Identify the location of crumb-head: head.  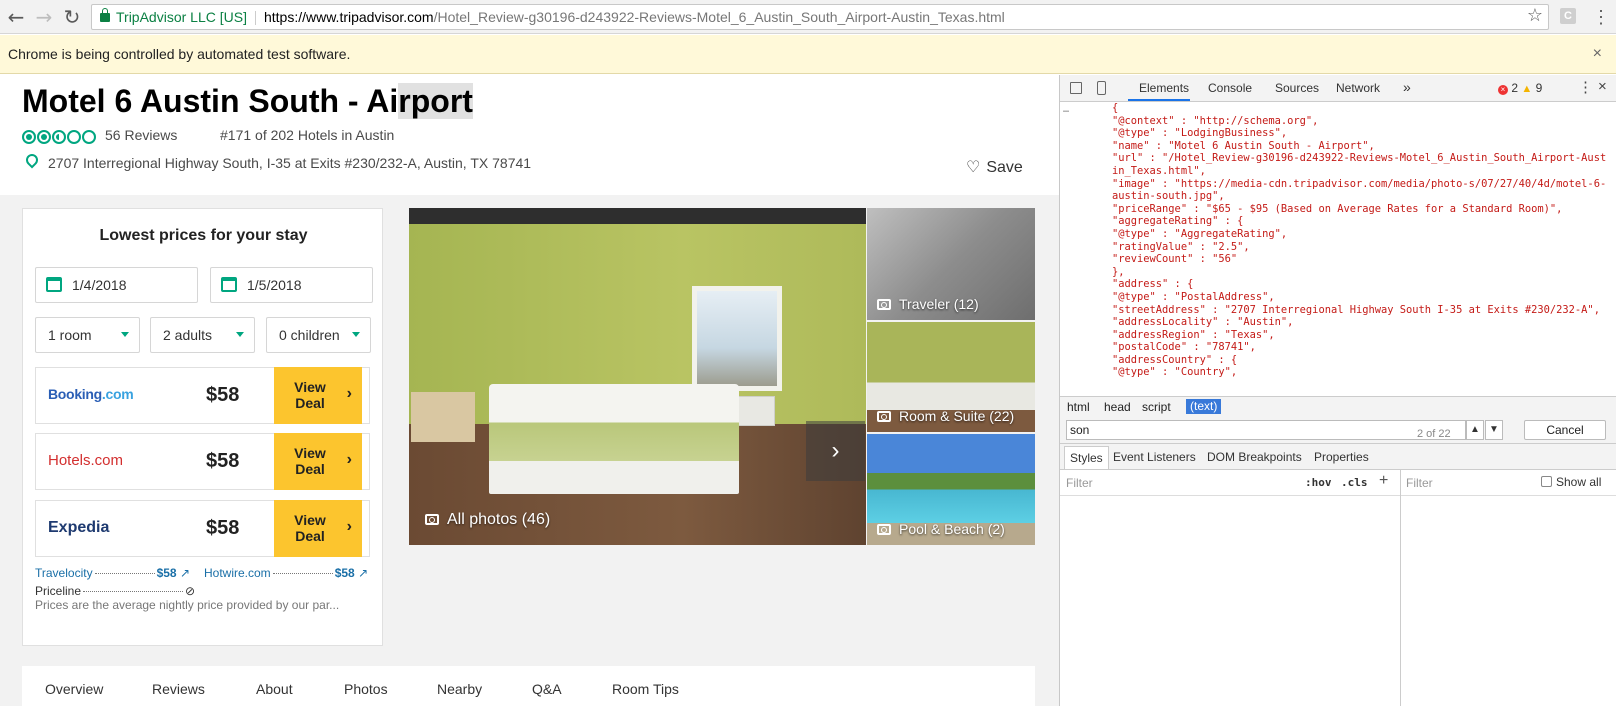
(1117, 407).